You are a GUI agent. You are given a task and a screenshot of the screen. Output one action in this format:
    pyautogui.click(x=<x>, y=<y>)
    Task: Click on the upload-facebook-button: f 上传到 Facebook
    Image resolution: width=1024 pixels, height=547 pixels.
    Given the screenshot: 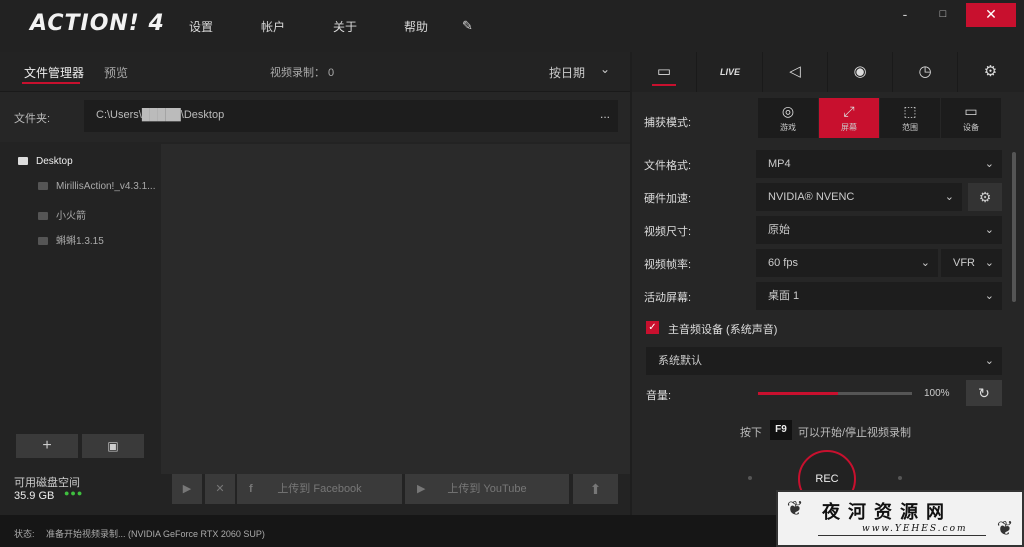 What is the action you would take?
    pyautogui.click(x=319, y=489)
    